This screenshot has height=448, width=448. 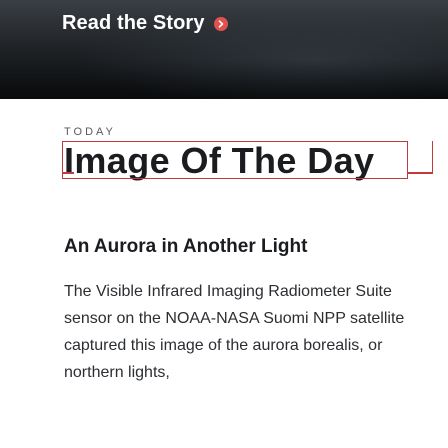 I want to click on chevron-right-glyph, so click(x=220, y=24).